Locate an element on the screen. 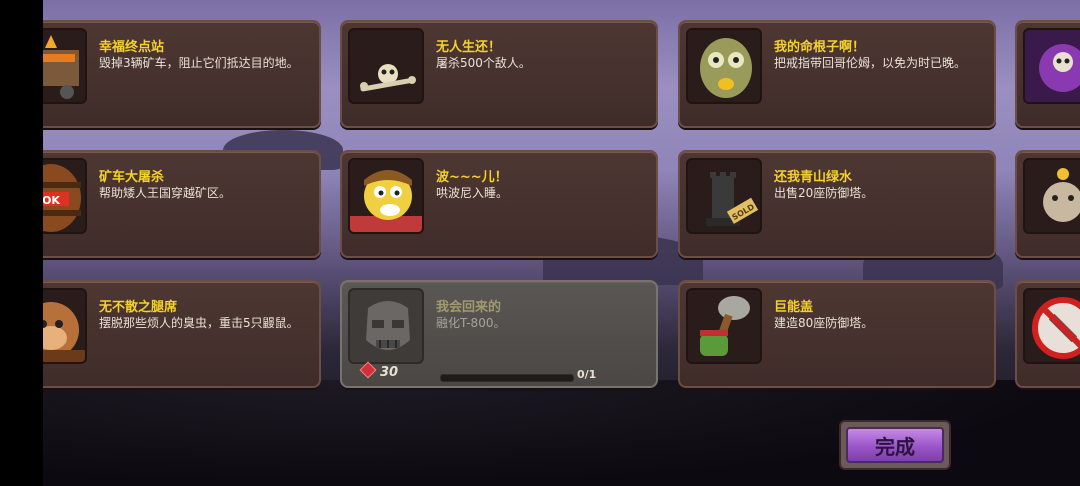 Image resolution: width=1080 pixels, height=486 pixels. achievement-card: 无不散之腿席 摆脱那些烦人的臭虫，重击5只鼹鼠。 is located at coordinates (182, 334).